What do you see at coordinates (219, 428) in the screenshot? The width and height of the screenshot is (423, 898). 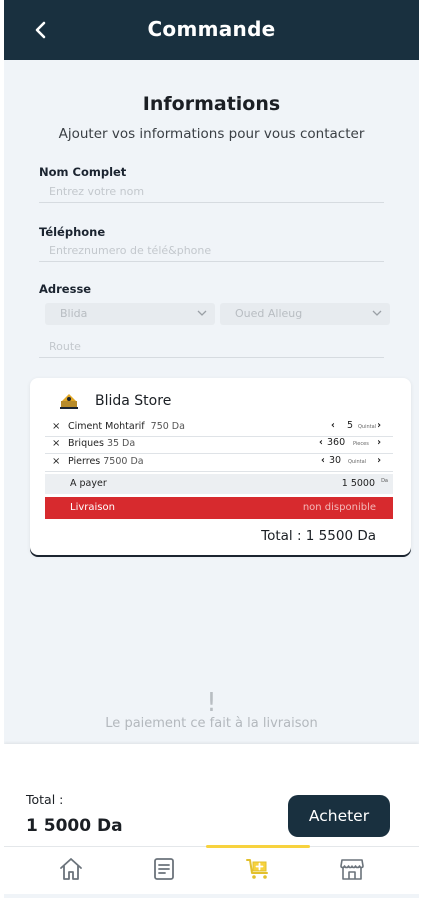 I see `cart-item: × Ciment Mohtarif 750 Da ‹ 5 Quintal ›` at bounding box center [219, 428].